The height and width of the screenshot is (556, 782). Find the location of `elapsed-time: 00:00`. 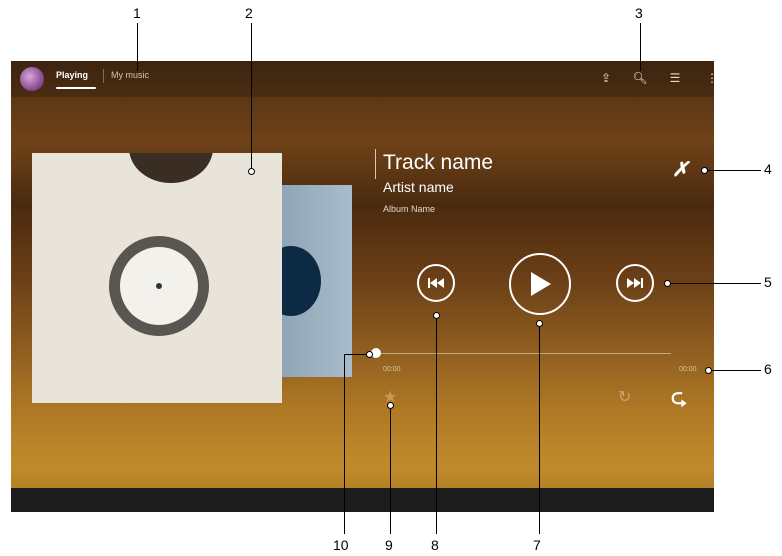

elapsed-time: 00:00 is located at coordinates (392, 369).